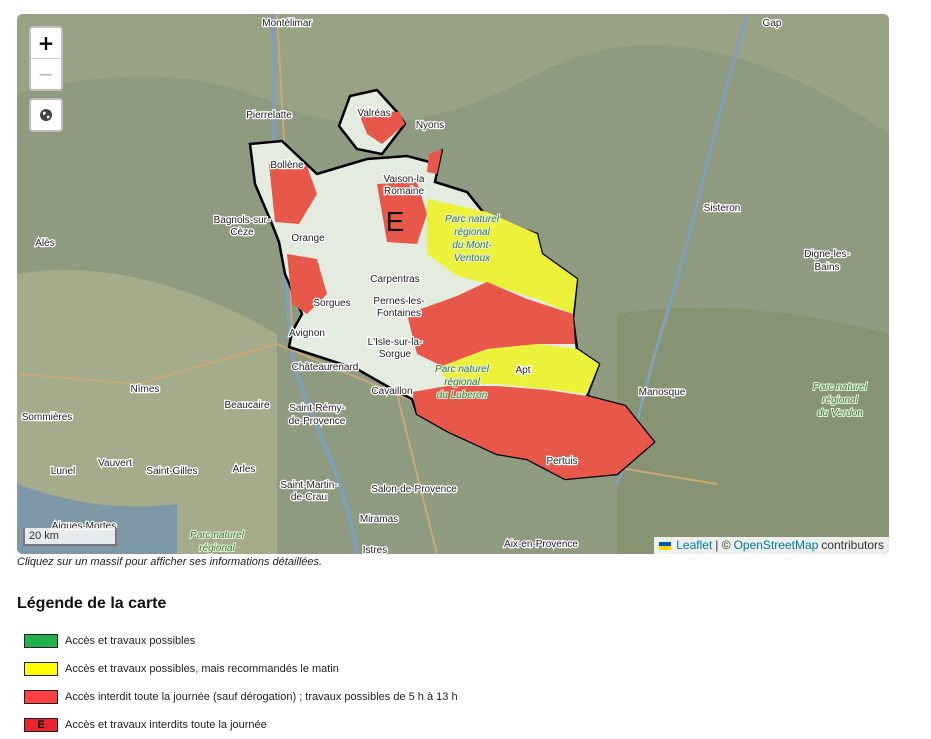 The width and height of the screenshot is (931, 739). Describe the element at coordinates (41, 725) in the screenshot. I see `legend-swatch: E` at that location.